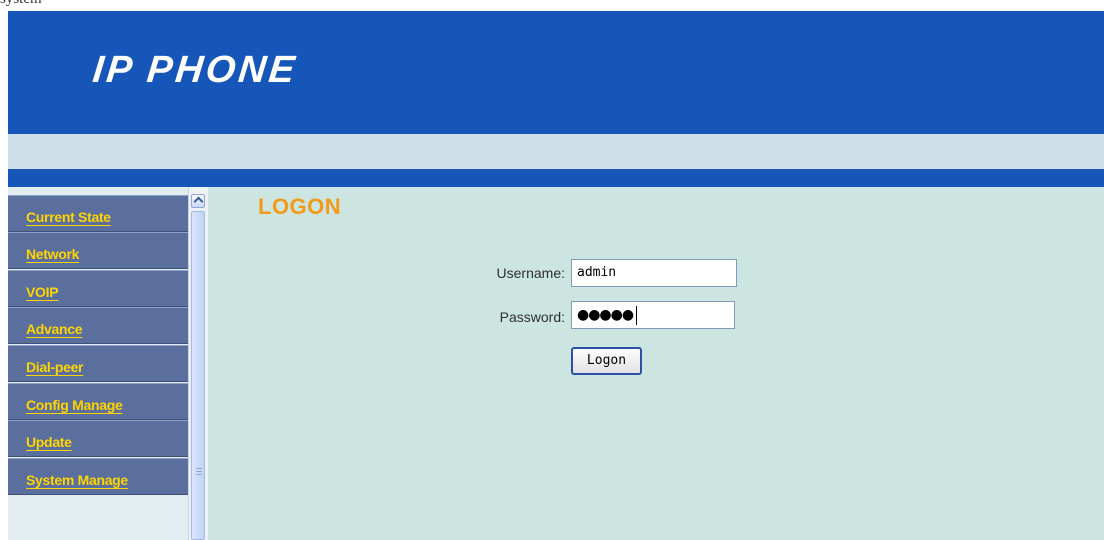  Describe the element at coordinates (556, 178) in the screenshot. I see `nav-top-bar` at that location.